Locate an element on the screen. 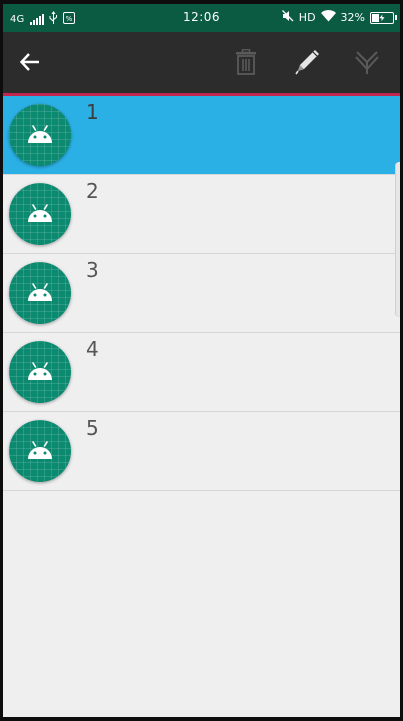 The image size is (403, 721). edit-button is located at coordinates (307, 62).